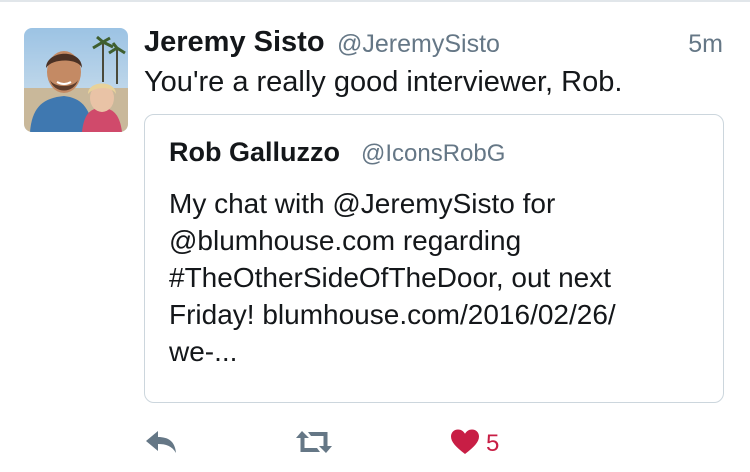  I want to click on avatar, so click(76, 80).